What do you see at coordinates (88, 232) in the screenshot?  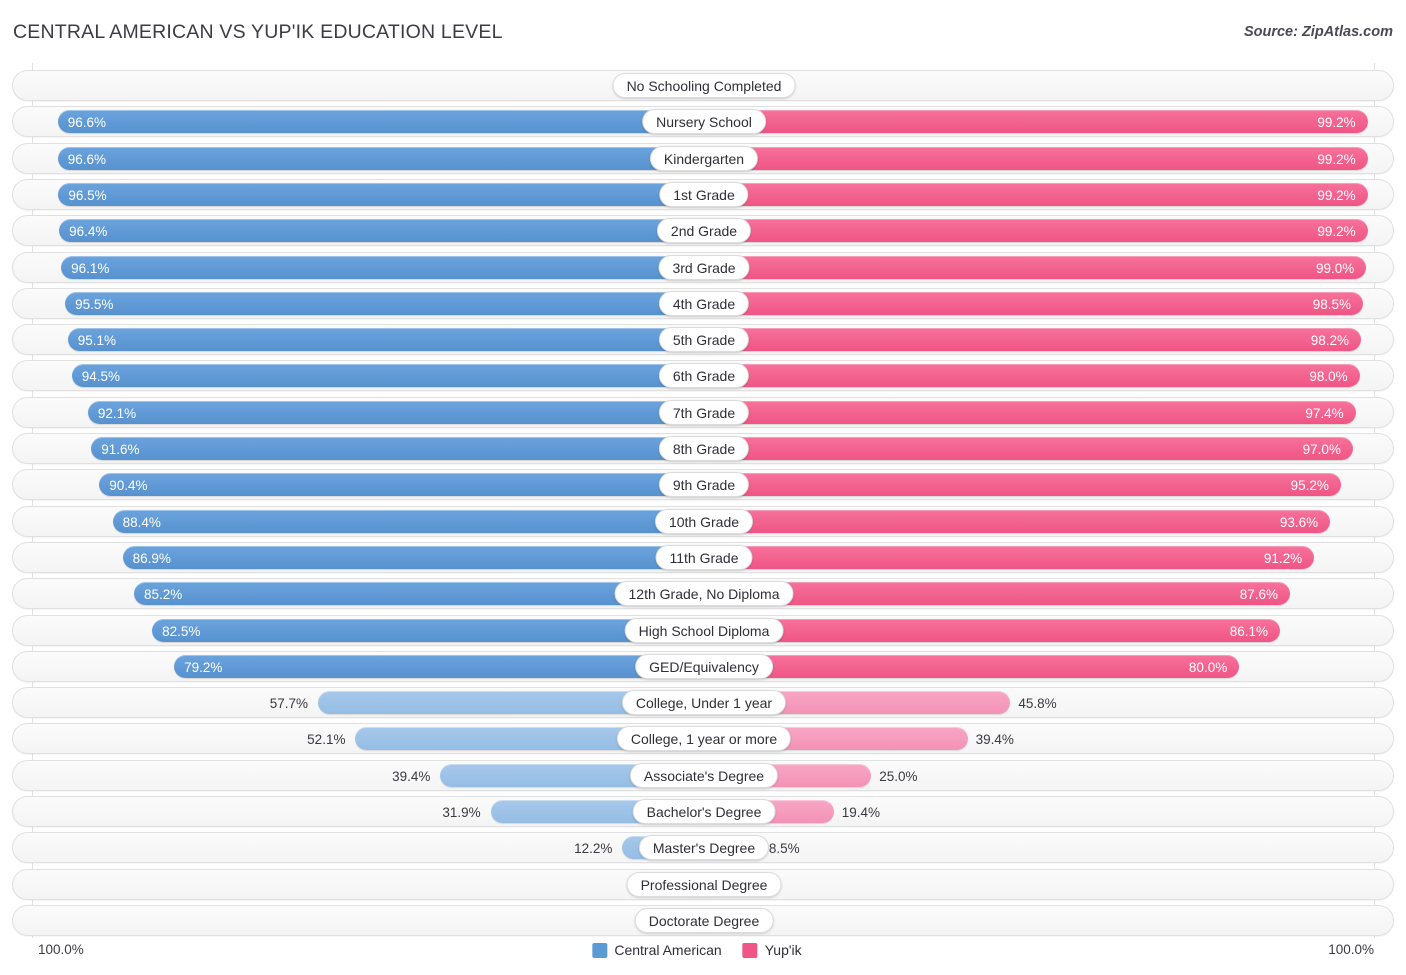 I see `bar-value-central-american: 96.4%` at bounding box center [88, 232].